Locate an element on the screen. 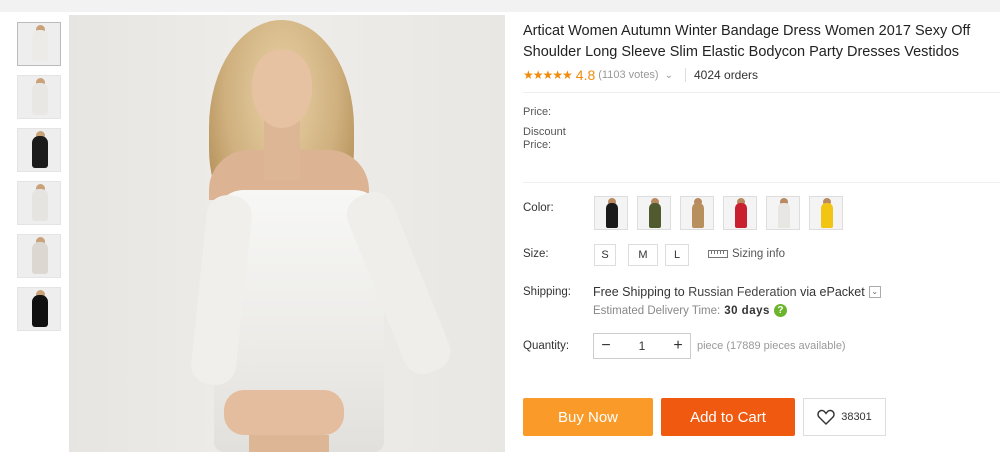 Image resolution: width=1000 pixels, height=457 pixels. swatch-yellow is located at coordinates (826, 213).